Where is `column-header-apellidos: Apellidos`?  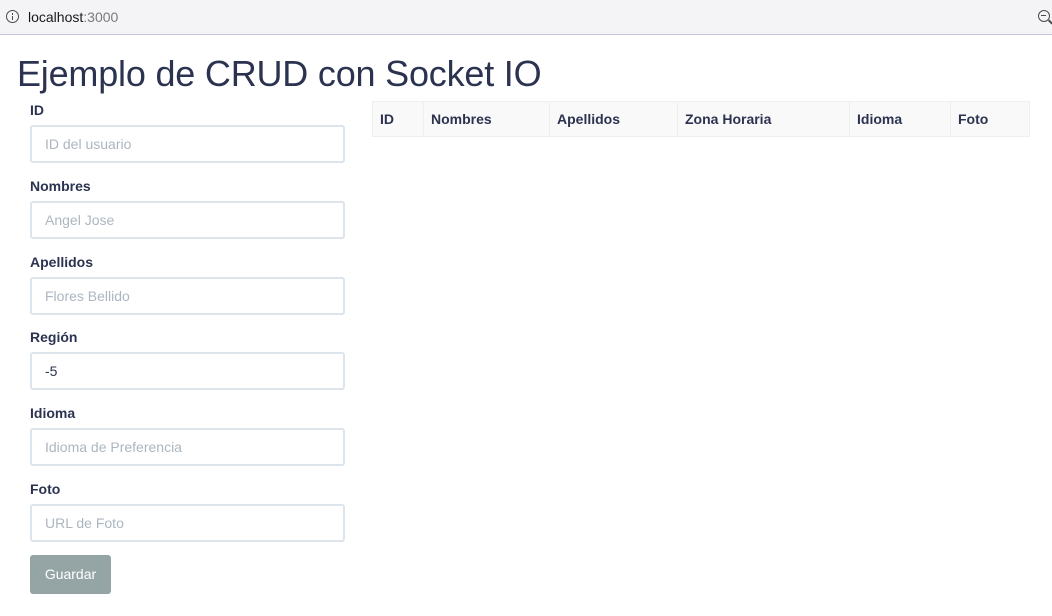
column-header-apellidos: Apellidos is located at coordinates (613, 119).